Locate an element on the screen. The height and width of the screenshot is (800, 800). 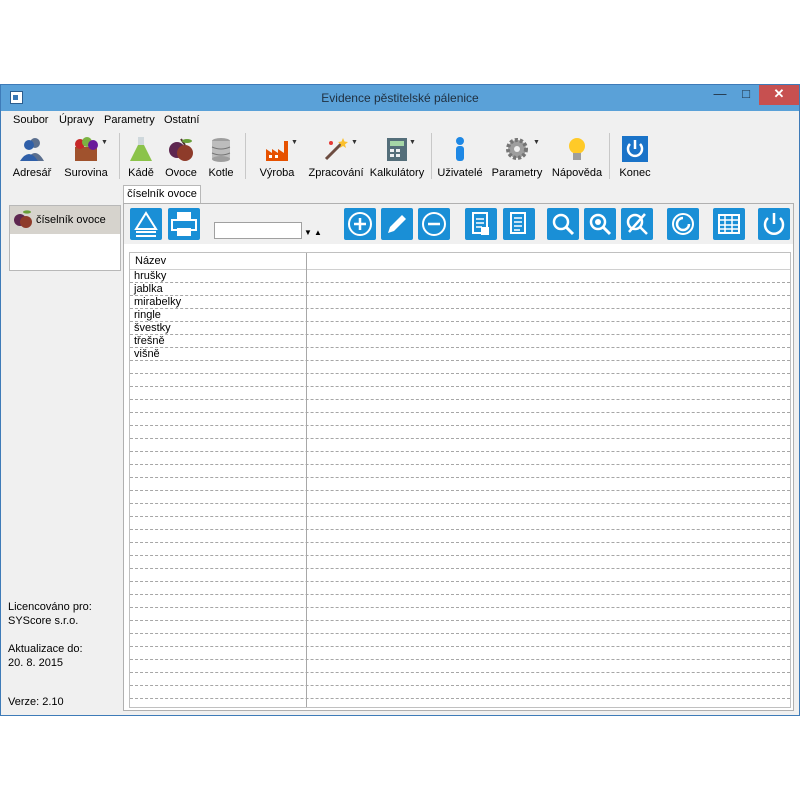
sort-asc-icon: ▲ is located at coordinates (318, 232).